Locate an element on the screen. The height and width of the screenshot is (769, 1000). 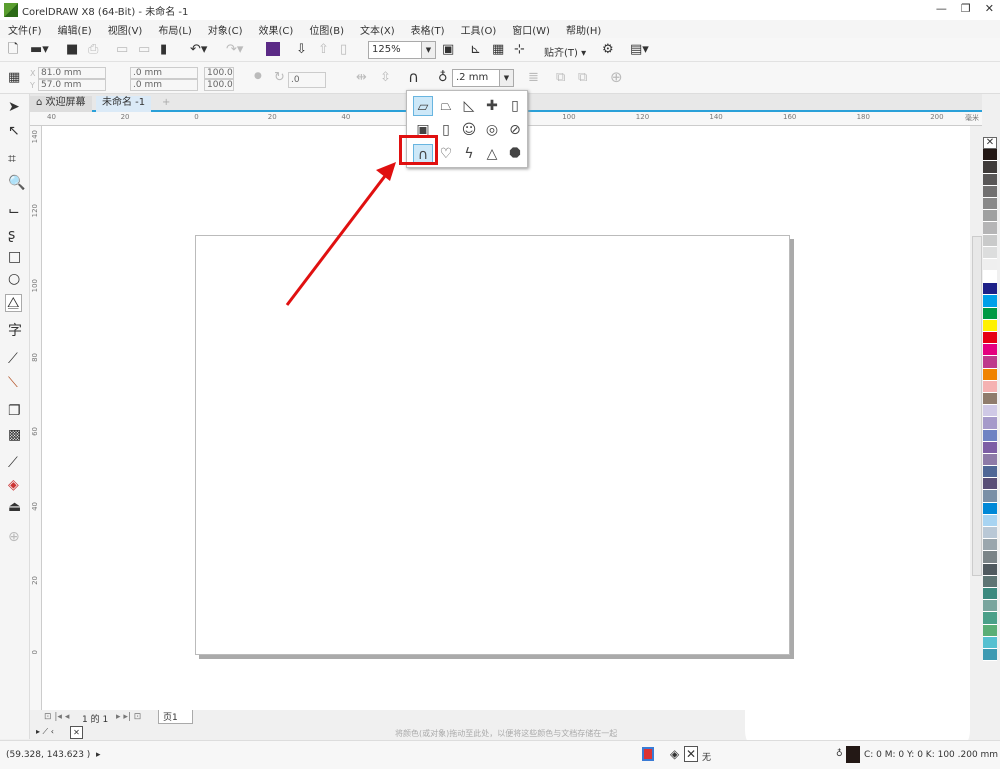
eyedropper-tool-icon: ⟋ is located at coordinates (13, 463).